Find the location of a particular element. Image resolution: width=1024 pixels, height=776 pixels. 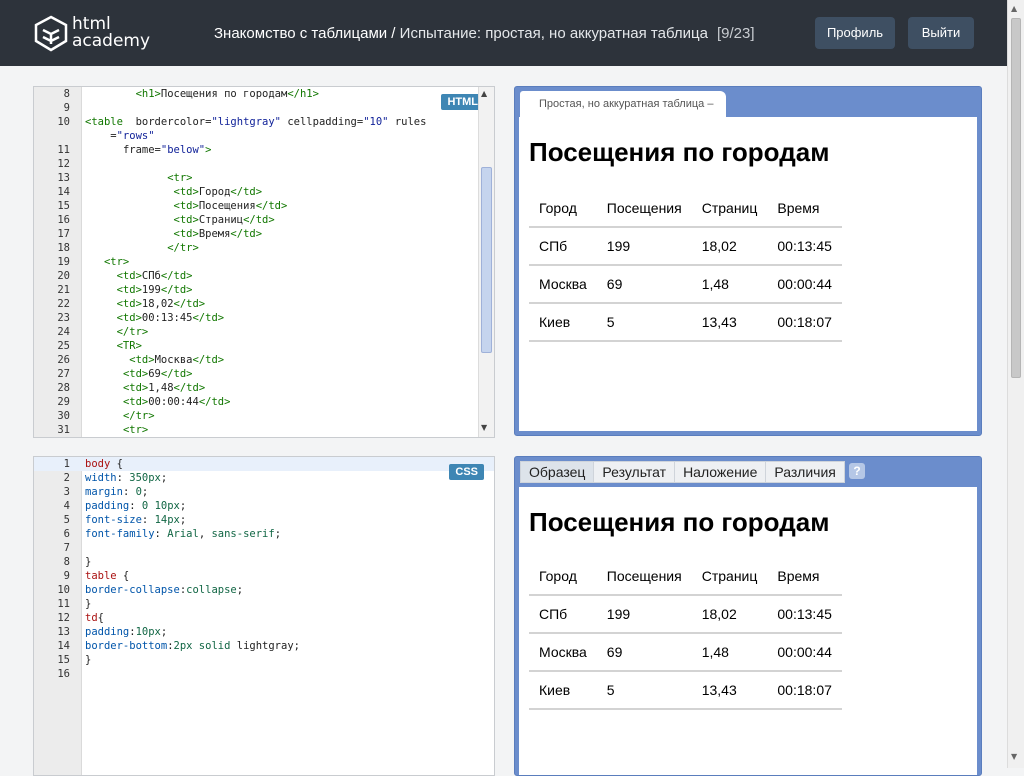

code-line: 24 </tr> is located at coordinates (264, 332).